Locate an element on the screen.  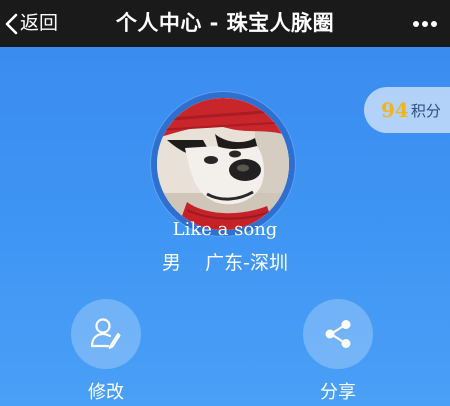
top-bar: 返回 个人中心 - 珠宝人脉圈 is located at coordinates (225, 23).